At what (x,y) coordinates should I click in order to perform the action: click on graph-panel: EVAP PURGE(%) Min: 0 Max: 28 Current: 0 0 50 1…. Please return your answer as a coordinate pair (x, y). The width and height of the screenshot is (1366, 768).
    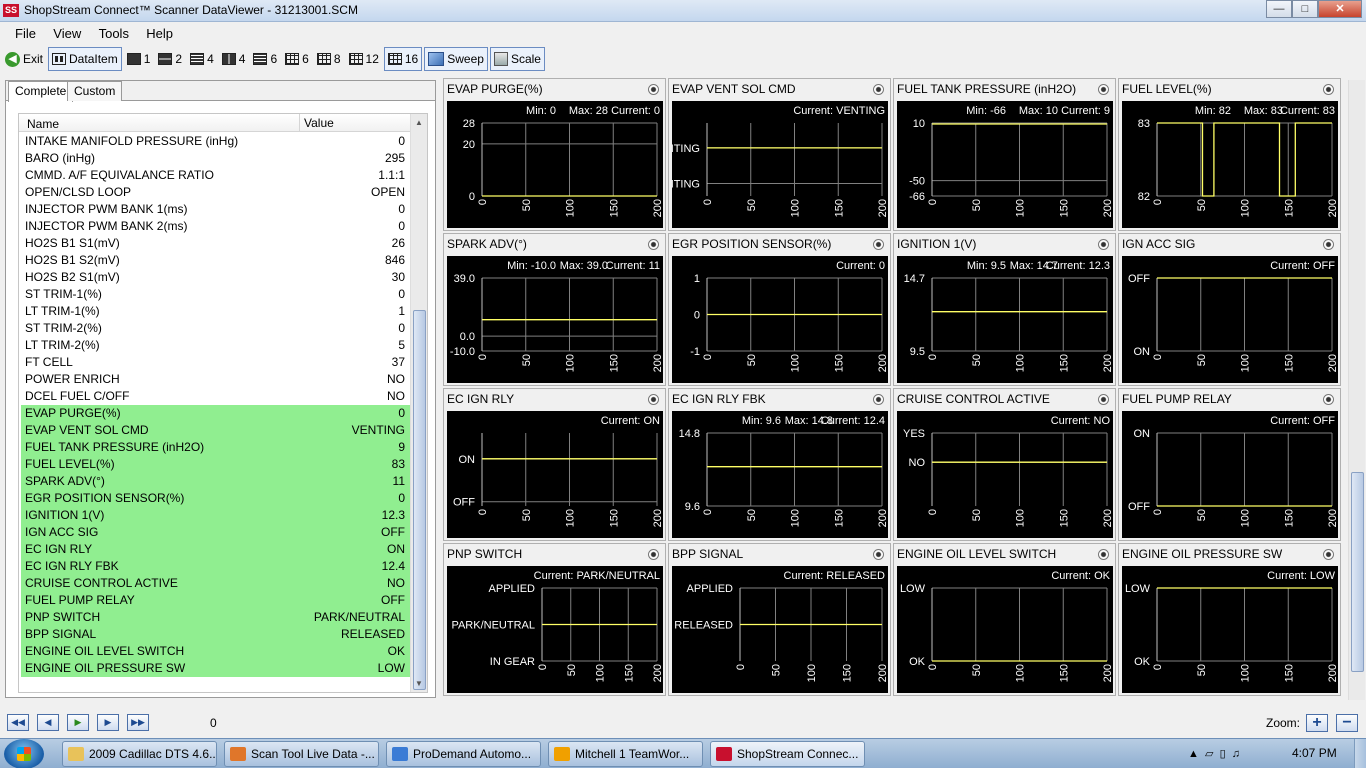
    Looking at the image, I should click on (554, 154).